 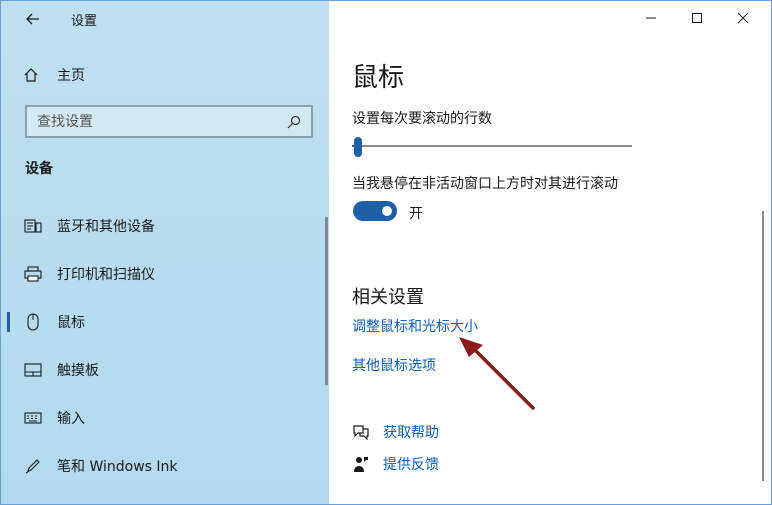 What do you see at coordinates (361, 432) in the screenshot?
I see `help-chat-icon` at bounding box center [361, 432].